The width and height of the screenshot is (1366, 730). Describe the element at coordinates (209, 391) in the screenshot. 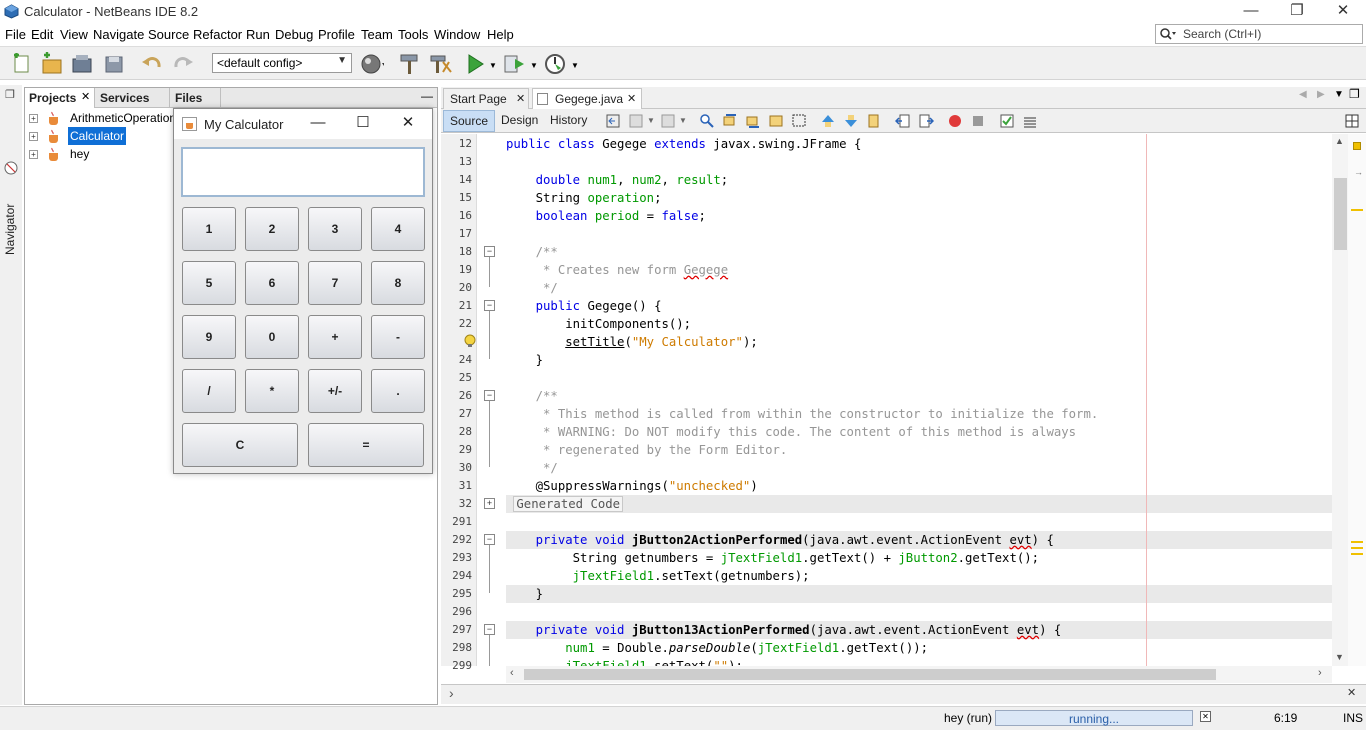

I see `calc-button-divide: /` at that location.